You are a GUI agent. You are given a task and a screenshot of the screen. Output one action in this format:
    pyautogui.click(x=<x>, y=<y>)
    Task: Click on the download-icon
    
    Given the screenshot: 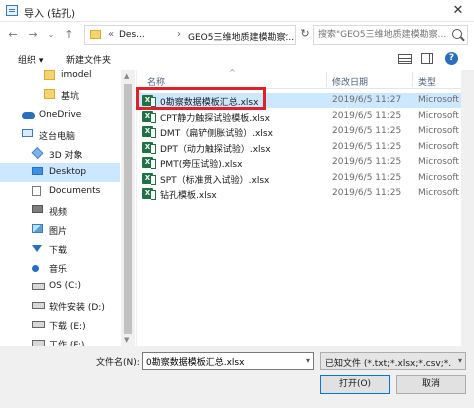 What is the action you would take?
    pyautogui.click(x=37, y=248)
    